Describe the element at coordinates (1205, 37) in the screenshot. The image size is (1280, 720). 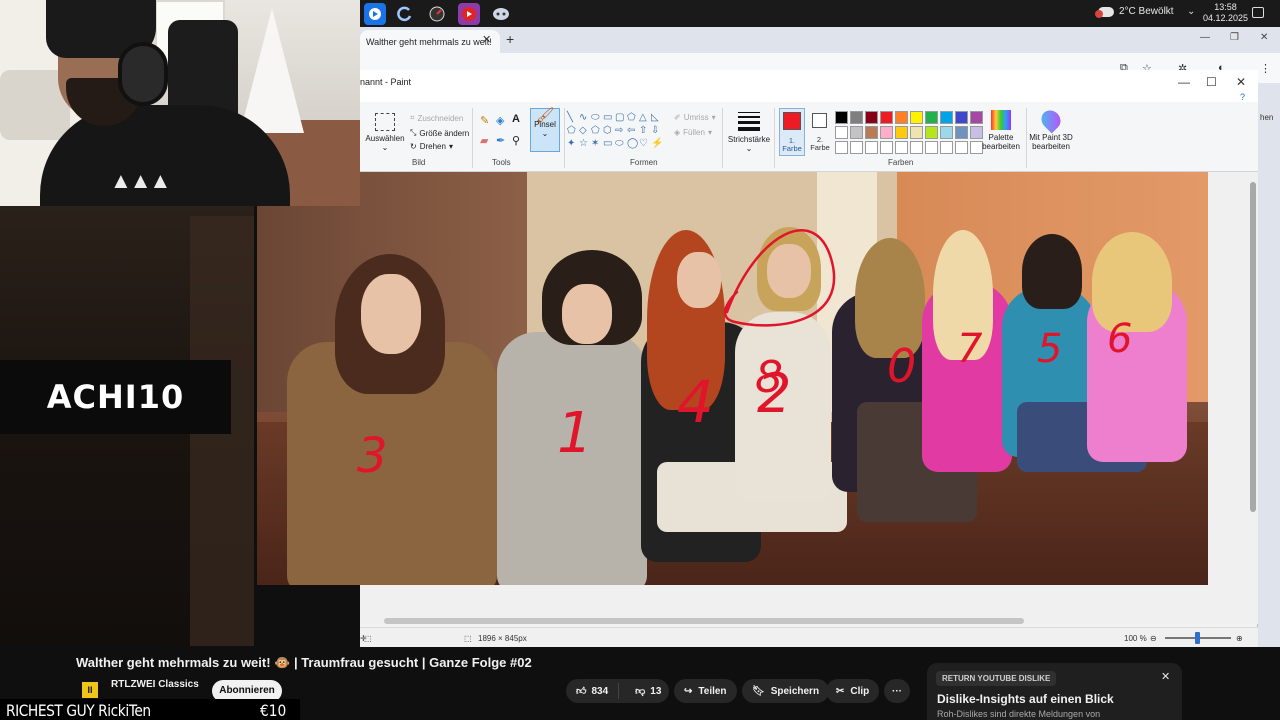
I see `minimize-icon: —` at that location.